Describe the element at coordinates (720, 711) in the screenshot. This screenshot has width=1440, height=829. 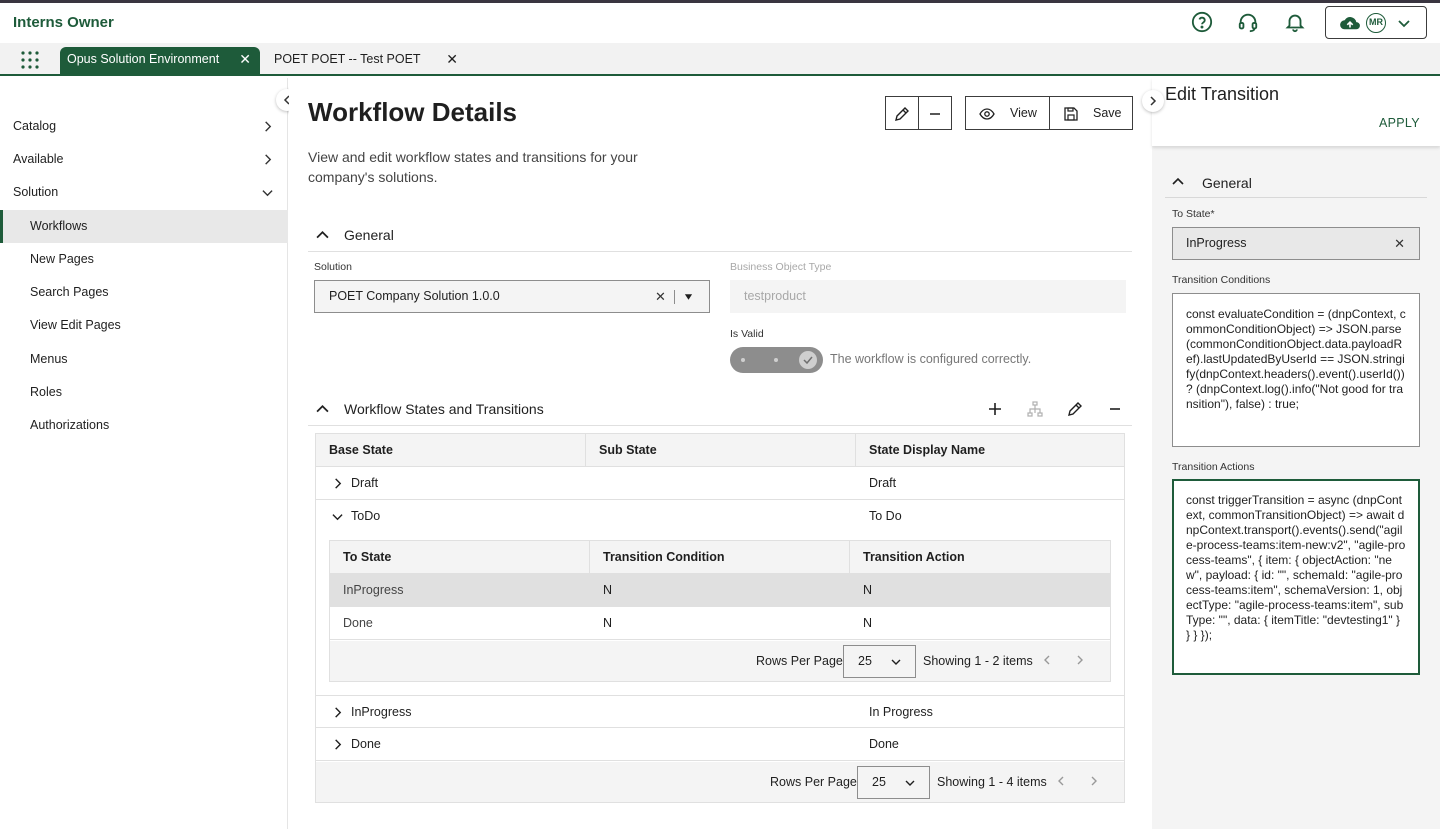
I see `table-row: InProgress In Progress` at that location.